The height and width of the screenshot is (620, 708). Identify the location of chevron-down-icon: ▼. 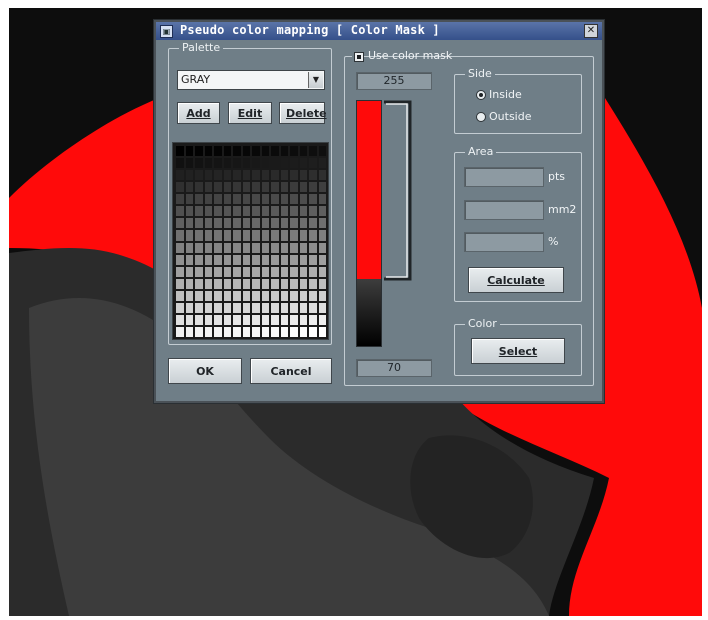
(315, 80).